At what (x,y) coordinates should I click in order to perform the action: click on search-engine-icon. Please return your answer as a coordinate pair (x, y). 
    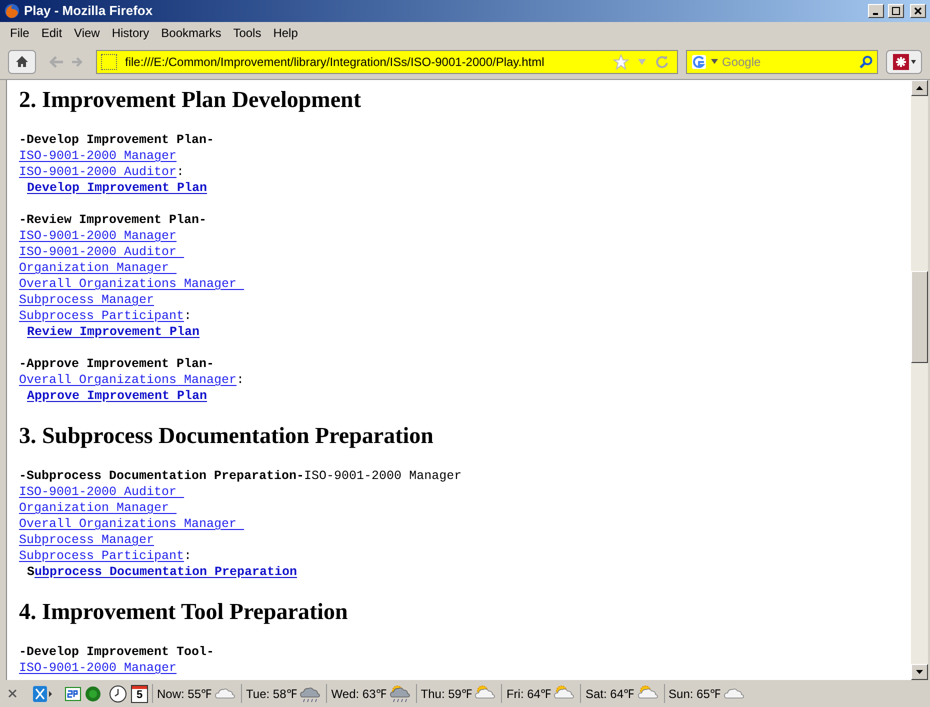
    Looking at the image, I should click on (699, 62).